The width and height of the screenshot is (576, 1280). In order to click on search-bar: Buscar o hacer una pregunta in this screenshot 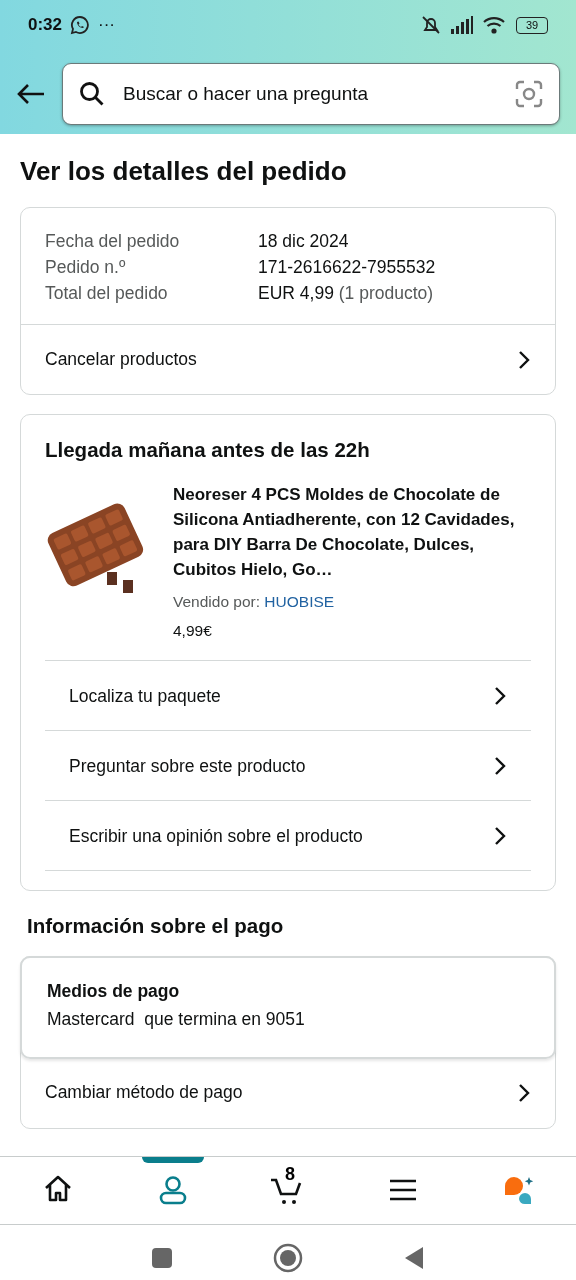, I will do `click(311, 94)`.